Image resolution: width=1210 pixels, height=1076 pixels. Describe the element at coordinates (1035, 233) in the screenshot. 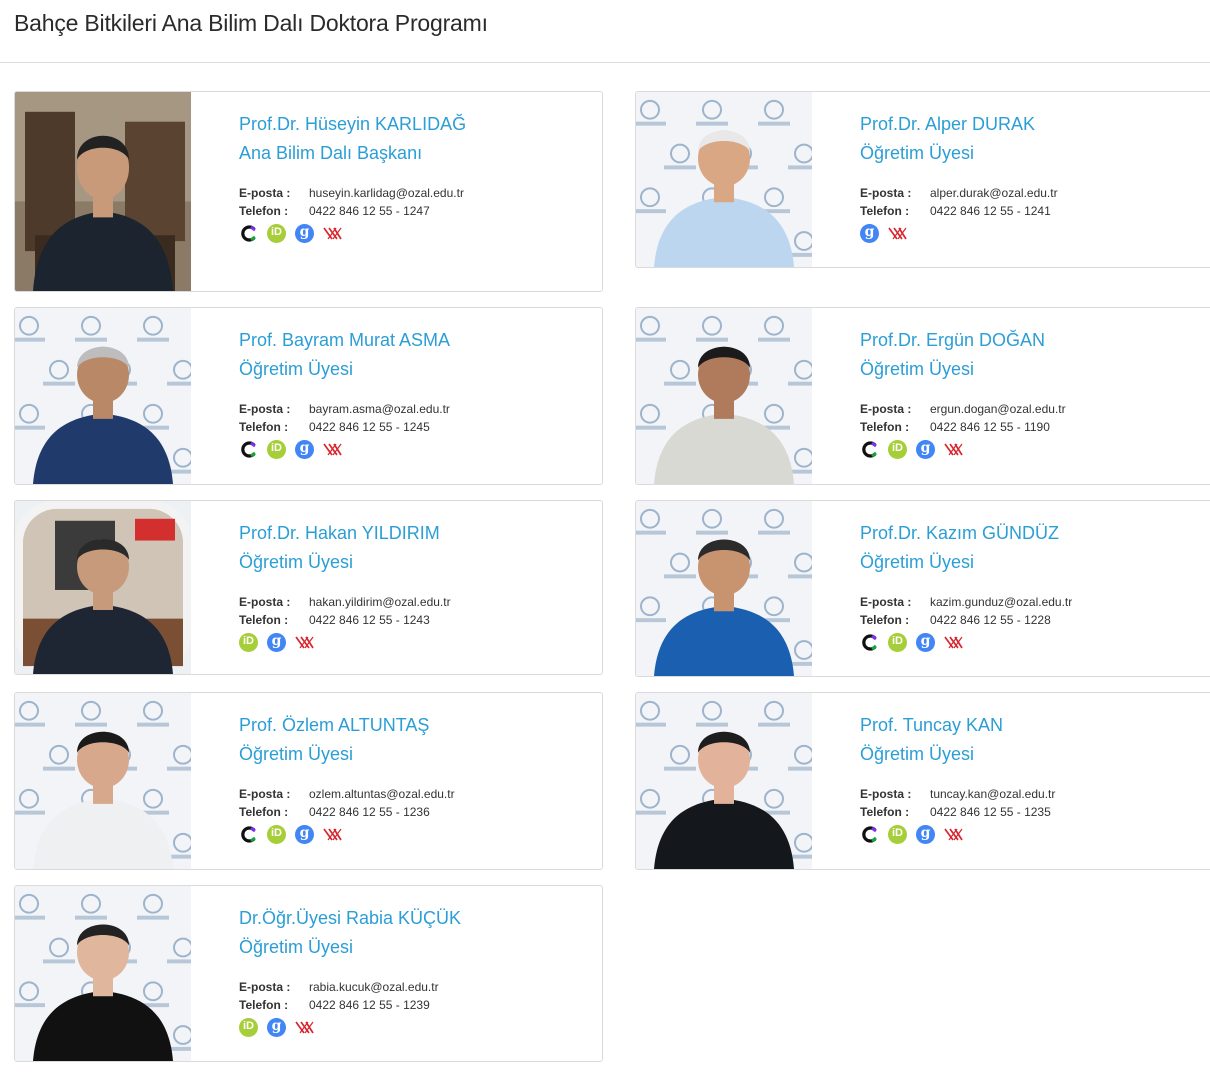

I see `academic-links: g` at that location.